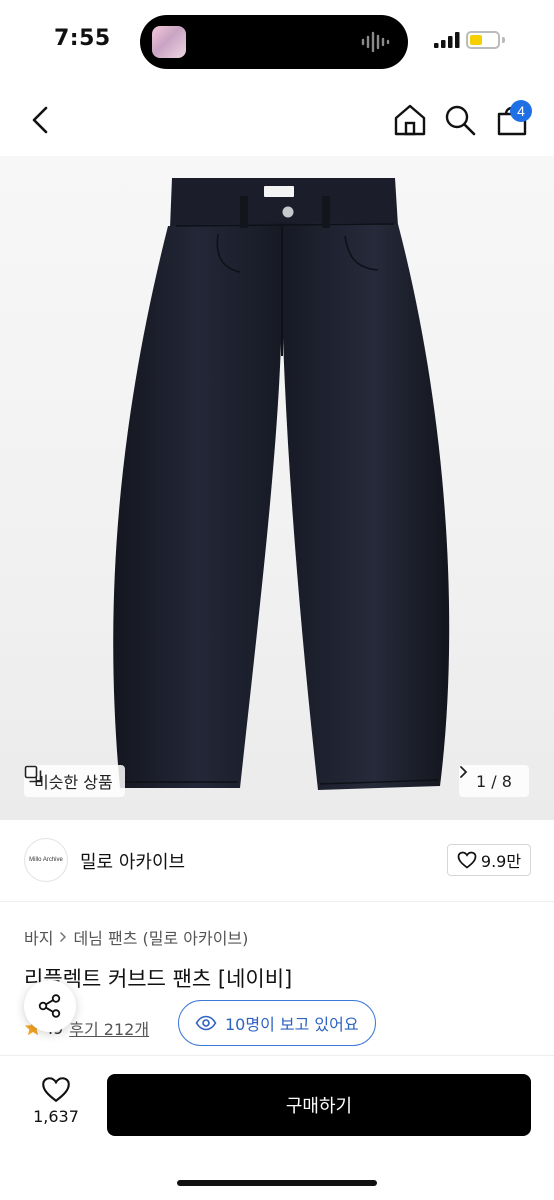  What do you see at coordinates (132, 861) in the screenshot?
I see `shop-name: 밀로 아카이브` at bounding box center [132, 861].